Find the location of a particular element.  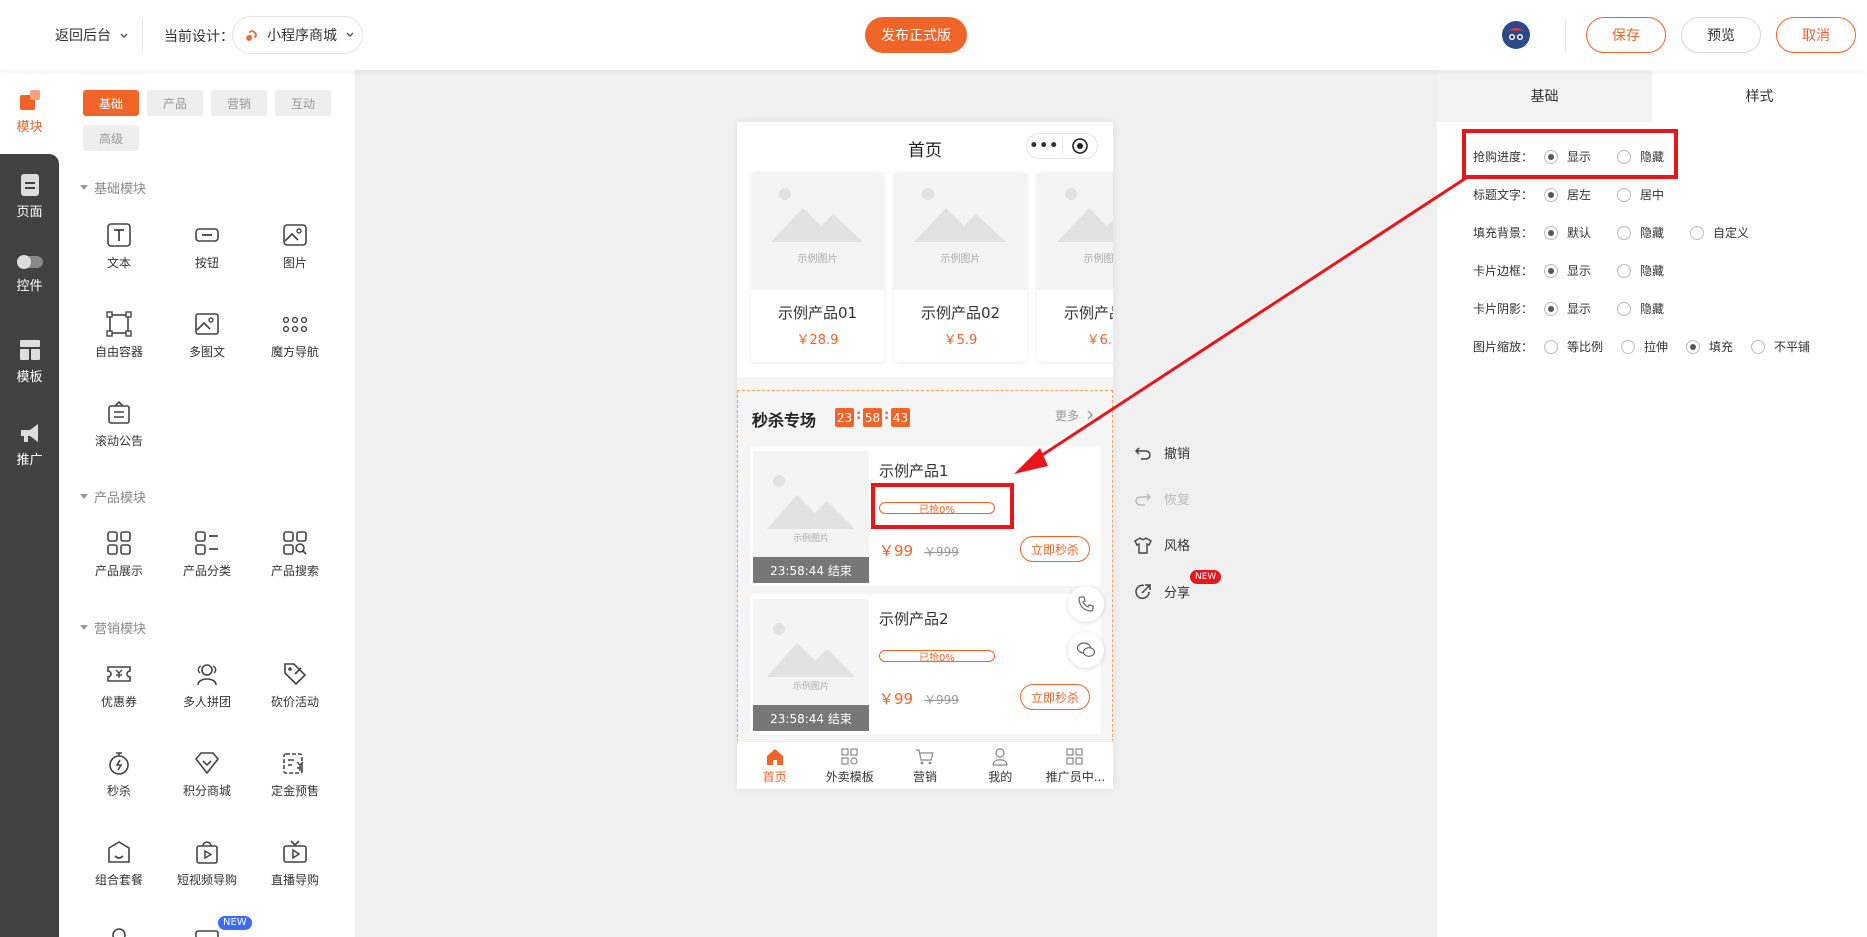

module-text: 文本 is located at coordinates (119, 246).